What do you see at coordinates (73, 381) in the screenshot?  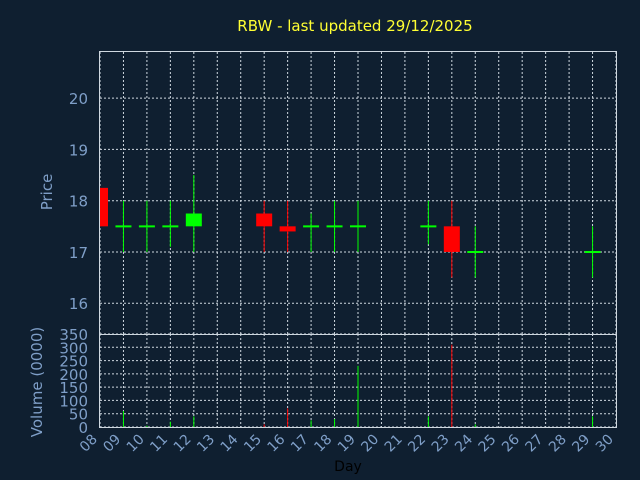 I see `volume-y-ticks: 050100150200250300350` at bounding box center [73, 381].